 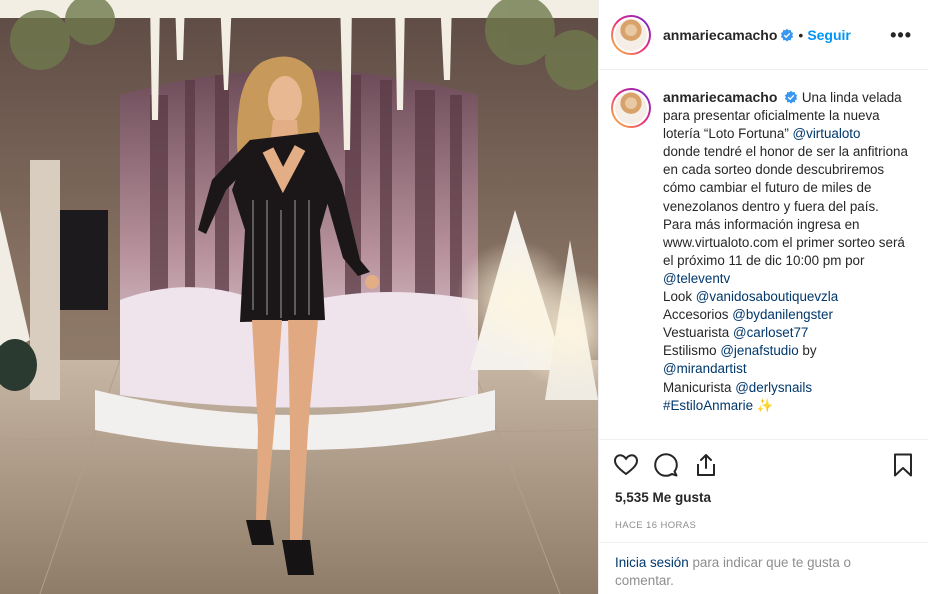 What do you see at coordinates (631, 34) in the screenshot?
I see `profile-avatar` at bounding box center [631, 34].